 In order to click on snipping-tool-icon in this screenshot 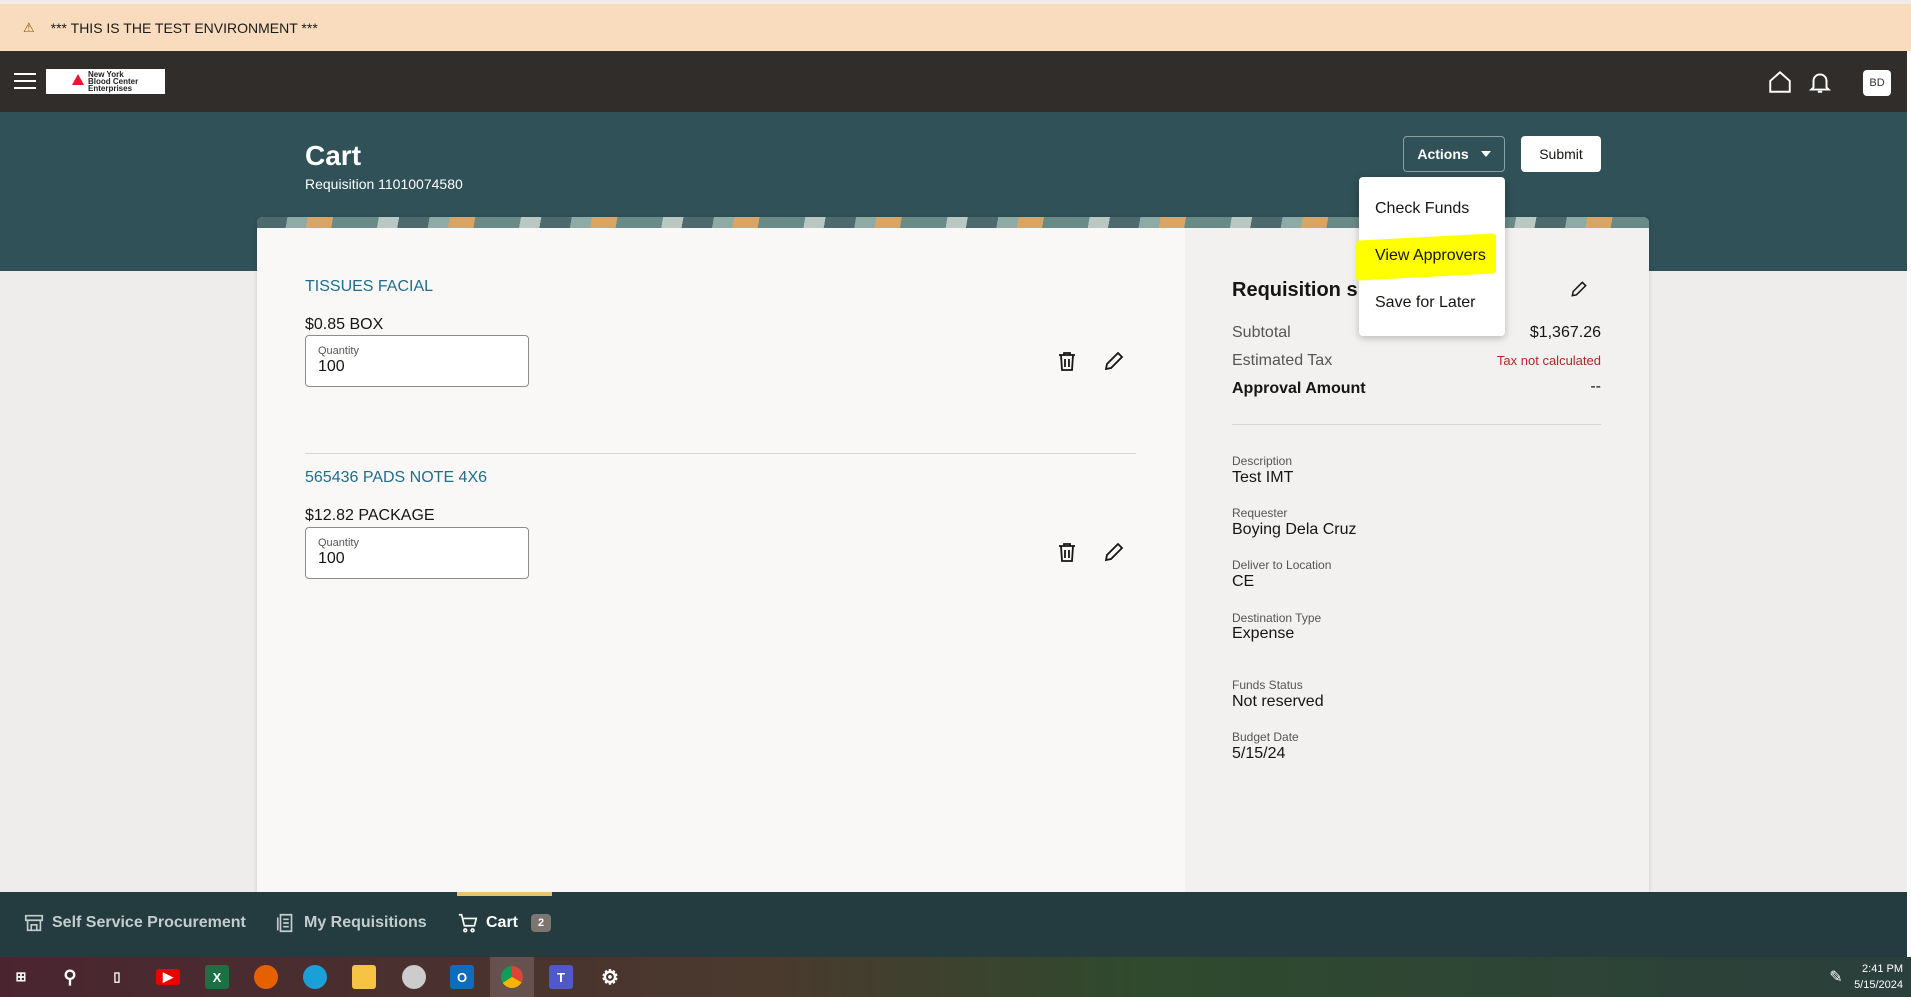, I will do `click(414, 977)`.